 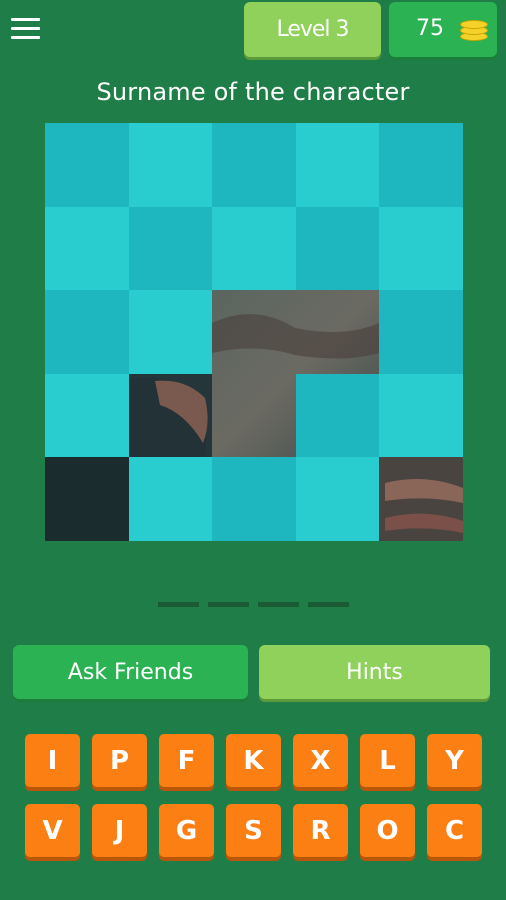 What do you see at coordinates (430, 28) in the screenshot?
I see `coin-count: 75` at bounding box center [430, 28].